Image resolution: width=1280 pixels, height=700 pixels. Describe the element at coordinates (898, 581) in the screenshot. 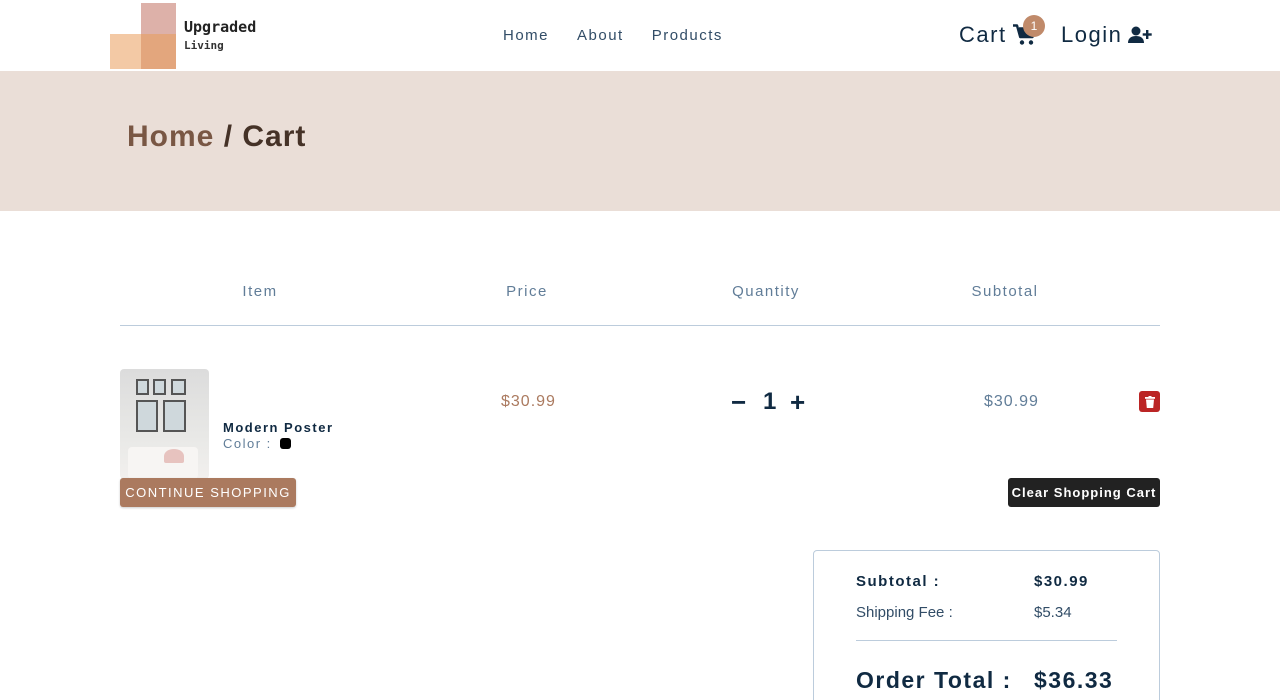

I see `subtotal-label: Subtotal :` at that location.